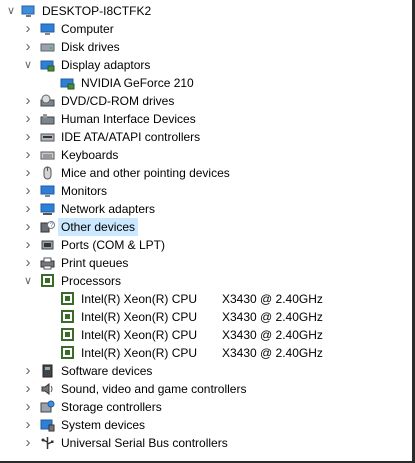  Describe the element at coordinates (108, 209) in the screenshot. I see `category-label: Network adapters` at that location.